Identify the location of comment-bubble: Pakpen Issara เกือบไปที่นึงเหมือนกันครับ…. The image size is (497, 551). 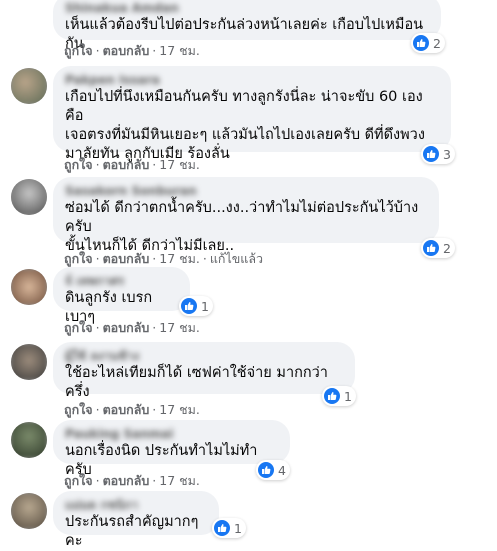
(252, 114).